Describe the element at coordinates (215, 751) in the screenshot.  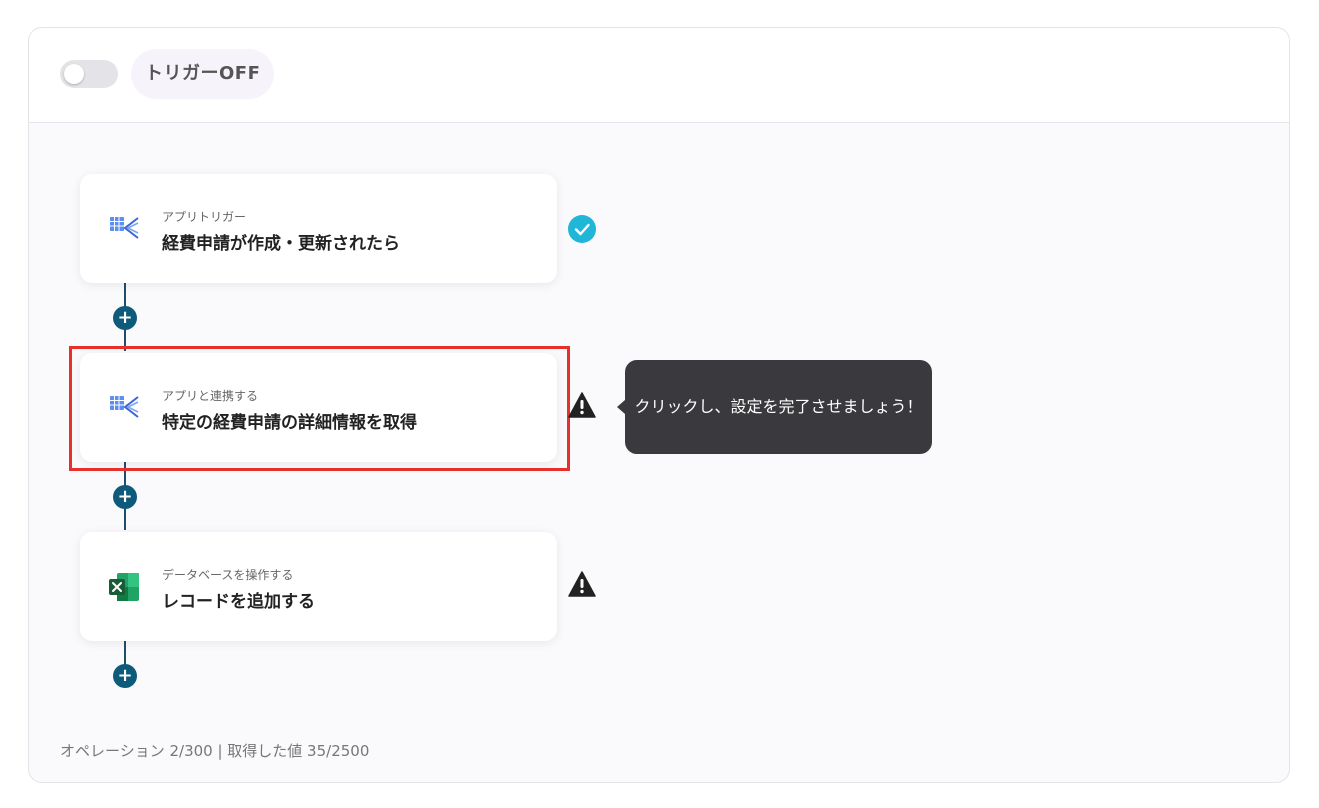
I see `usage-summary: オペレーション 2/300 | 取得した値 35/2500` at that location.